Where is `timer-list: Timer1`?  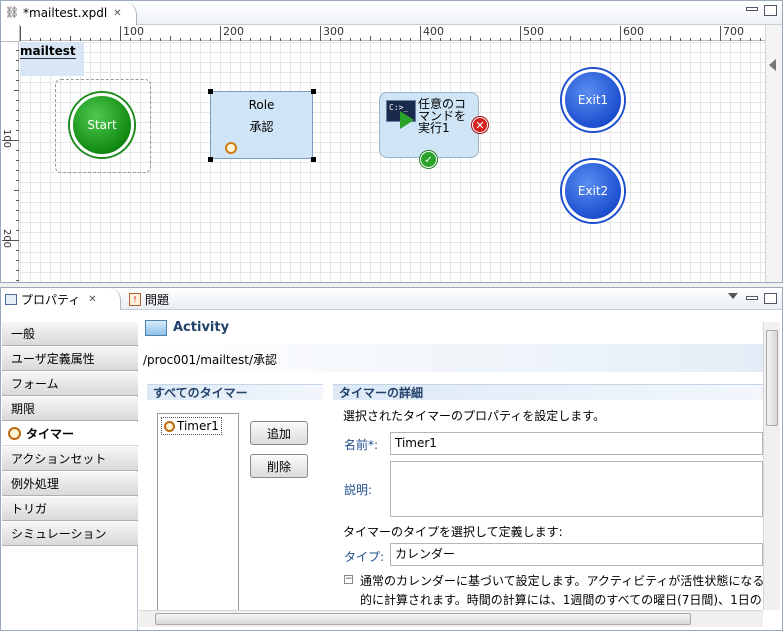
timer-list: Timer1 is located at coordinates (198, 513).